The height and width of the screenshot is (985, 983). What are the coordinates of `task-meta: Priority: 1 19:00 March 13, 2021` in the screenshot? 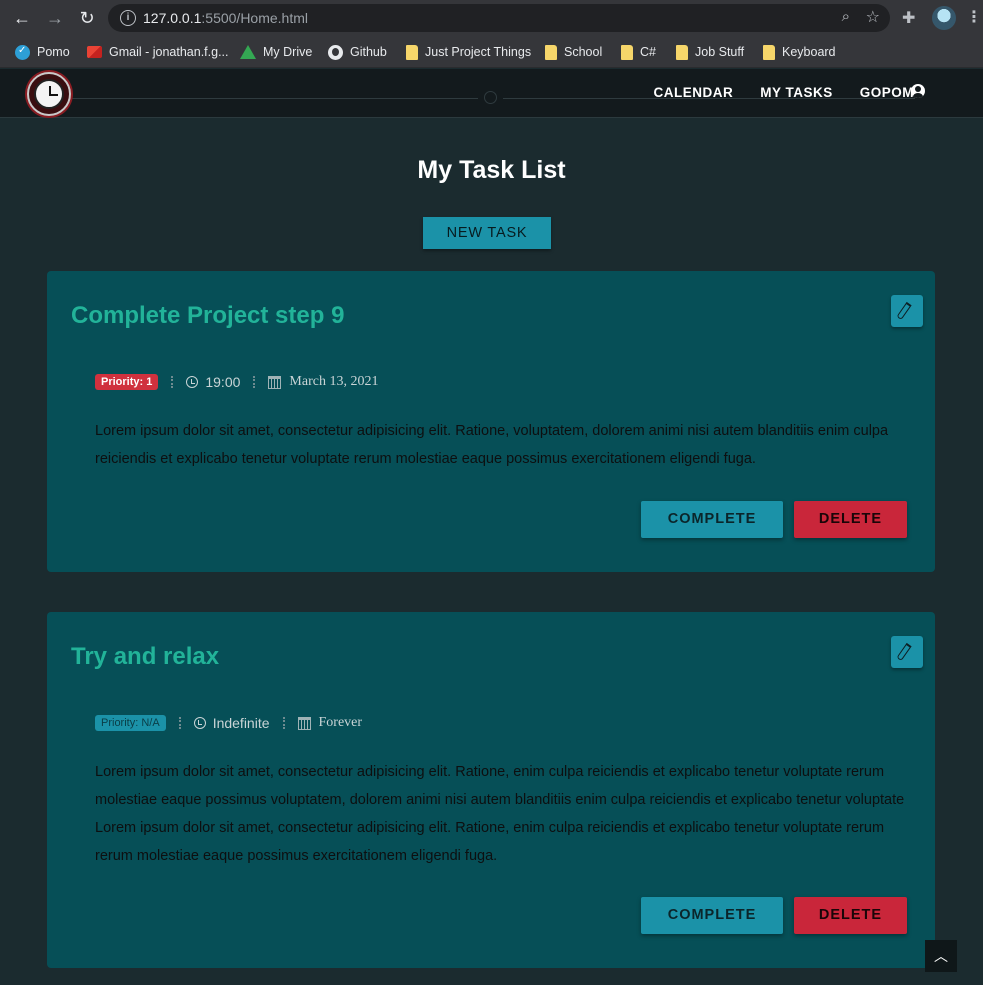 It's located at (236, 382).